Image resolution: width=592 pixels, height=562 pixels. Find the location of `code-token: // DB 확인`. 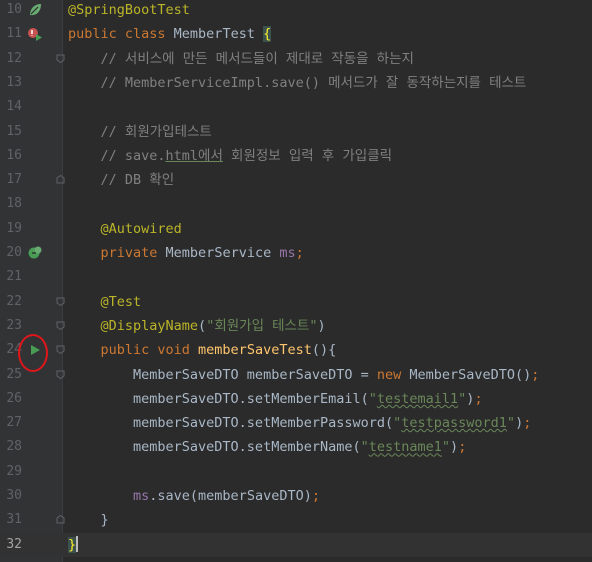

code-token: // DB 확인 is located at coordinates (121, 180).